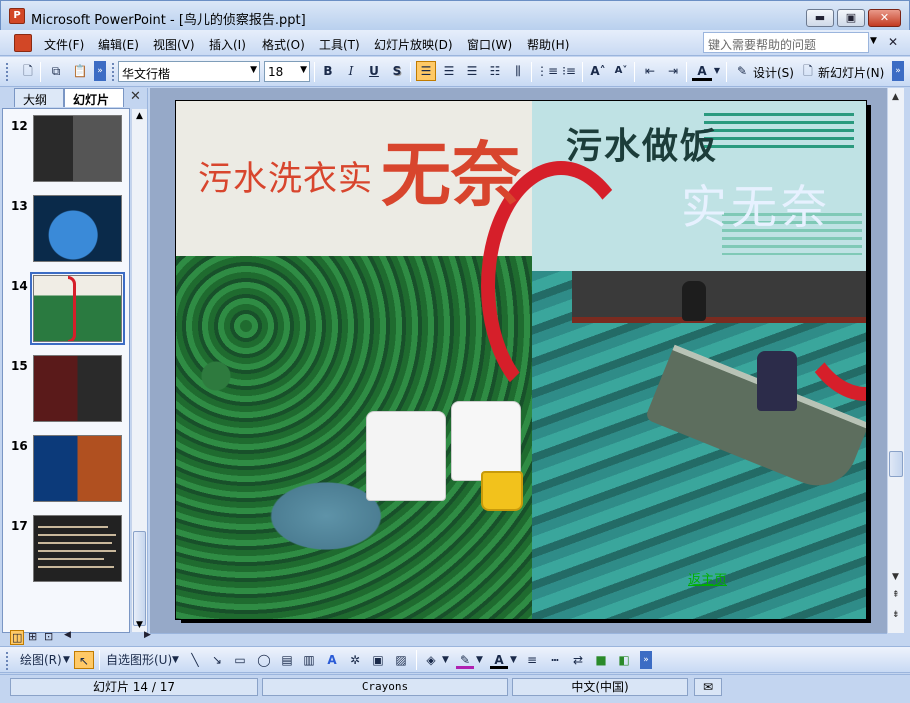 This screenshot has height=703, width=910. Describe the element at coordinates (56, 71) in the screenshot. I see `copy-icon: ⧉` at that location.